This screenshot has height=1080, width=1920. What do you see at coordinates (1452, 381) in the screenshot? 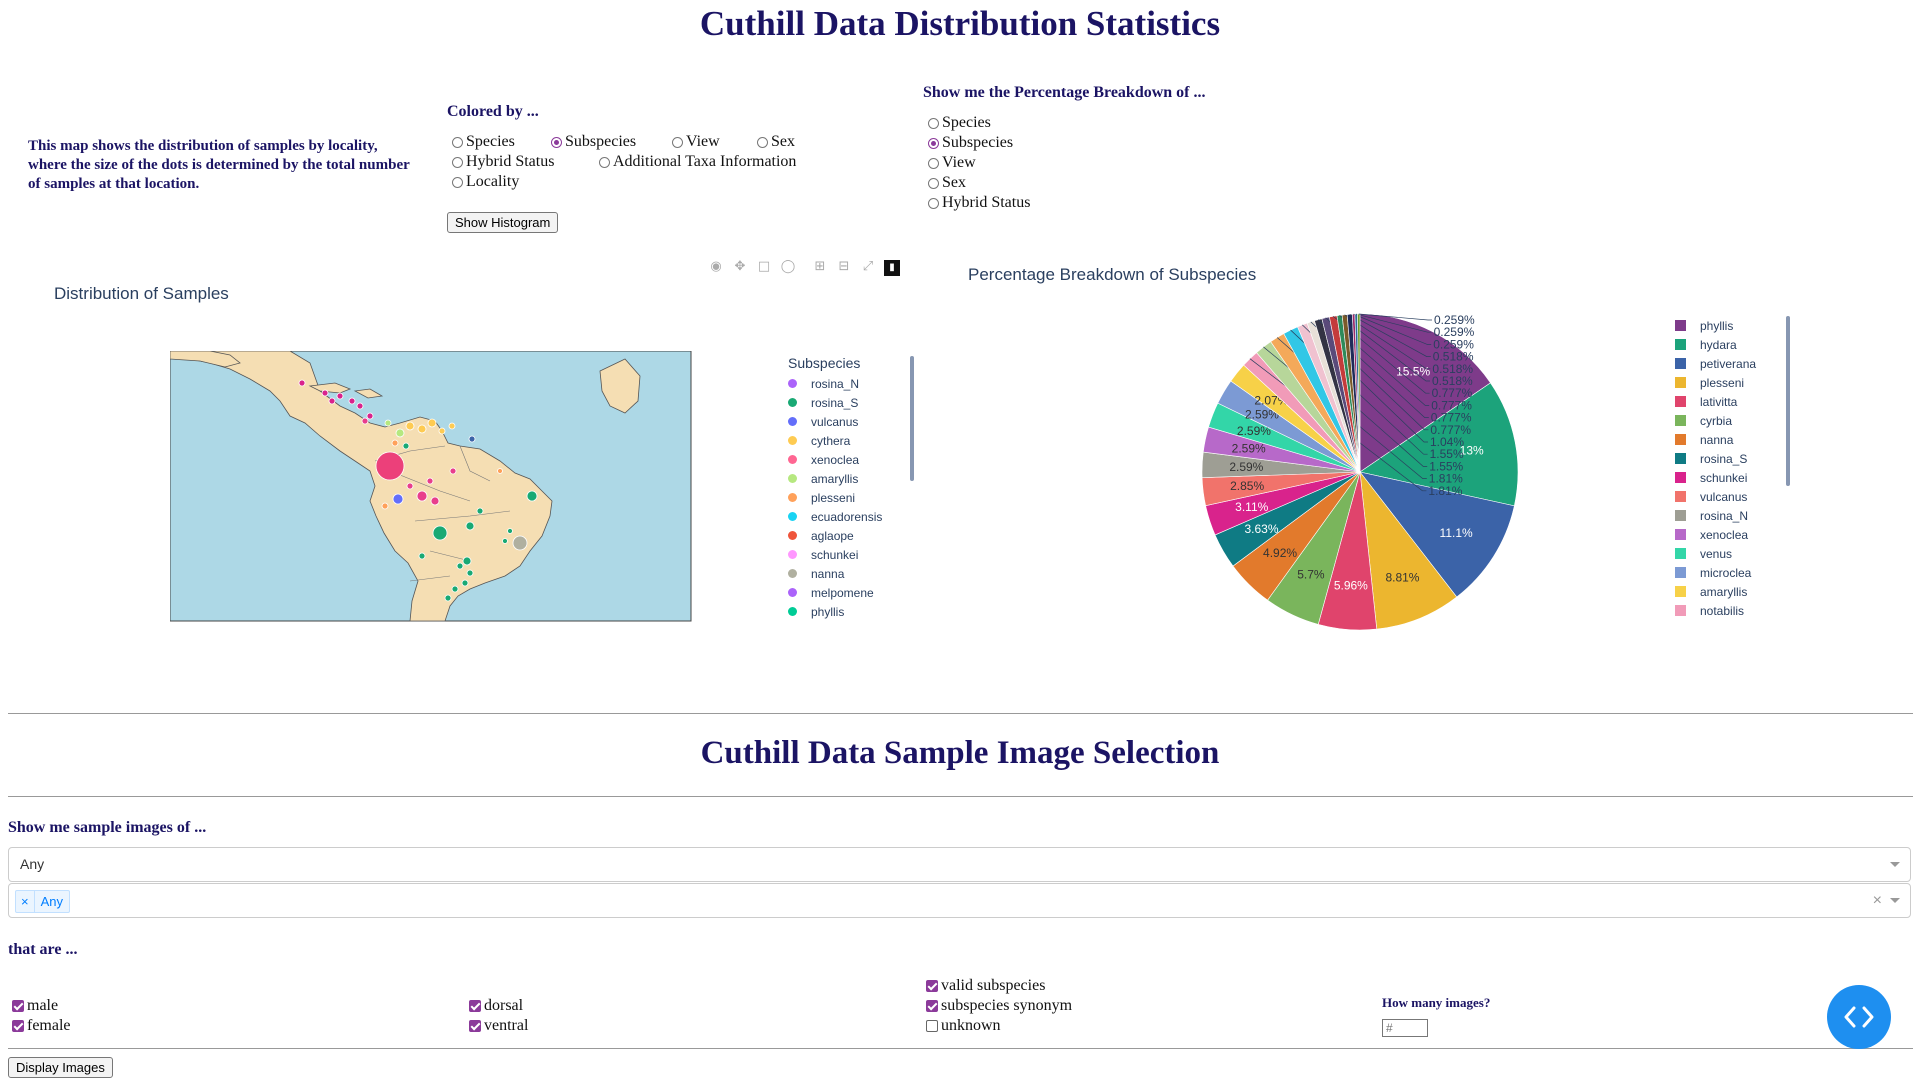
I see `pie-slice-label: 0.518%` at bounding box center [1452, 381].